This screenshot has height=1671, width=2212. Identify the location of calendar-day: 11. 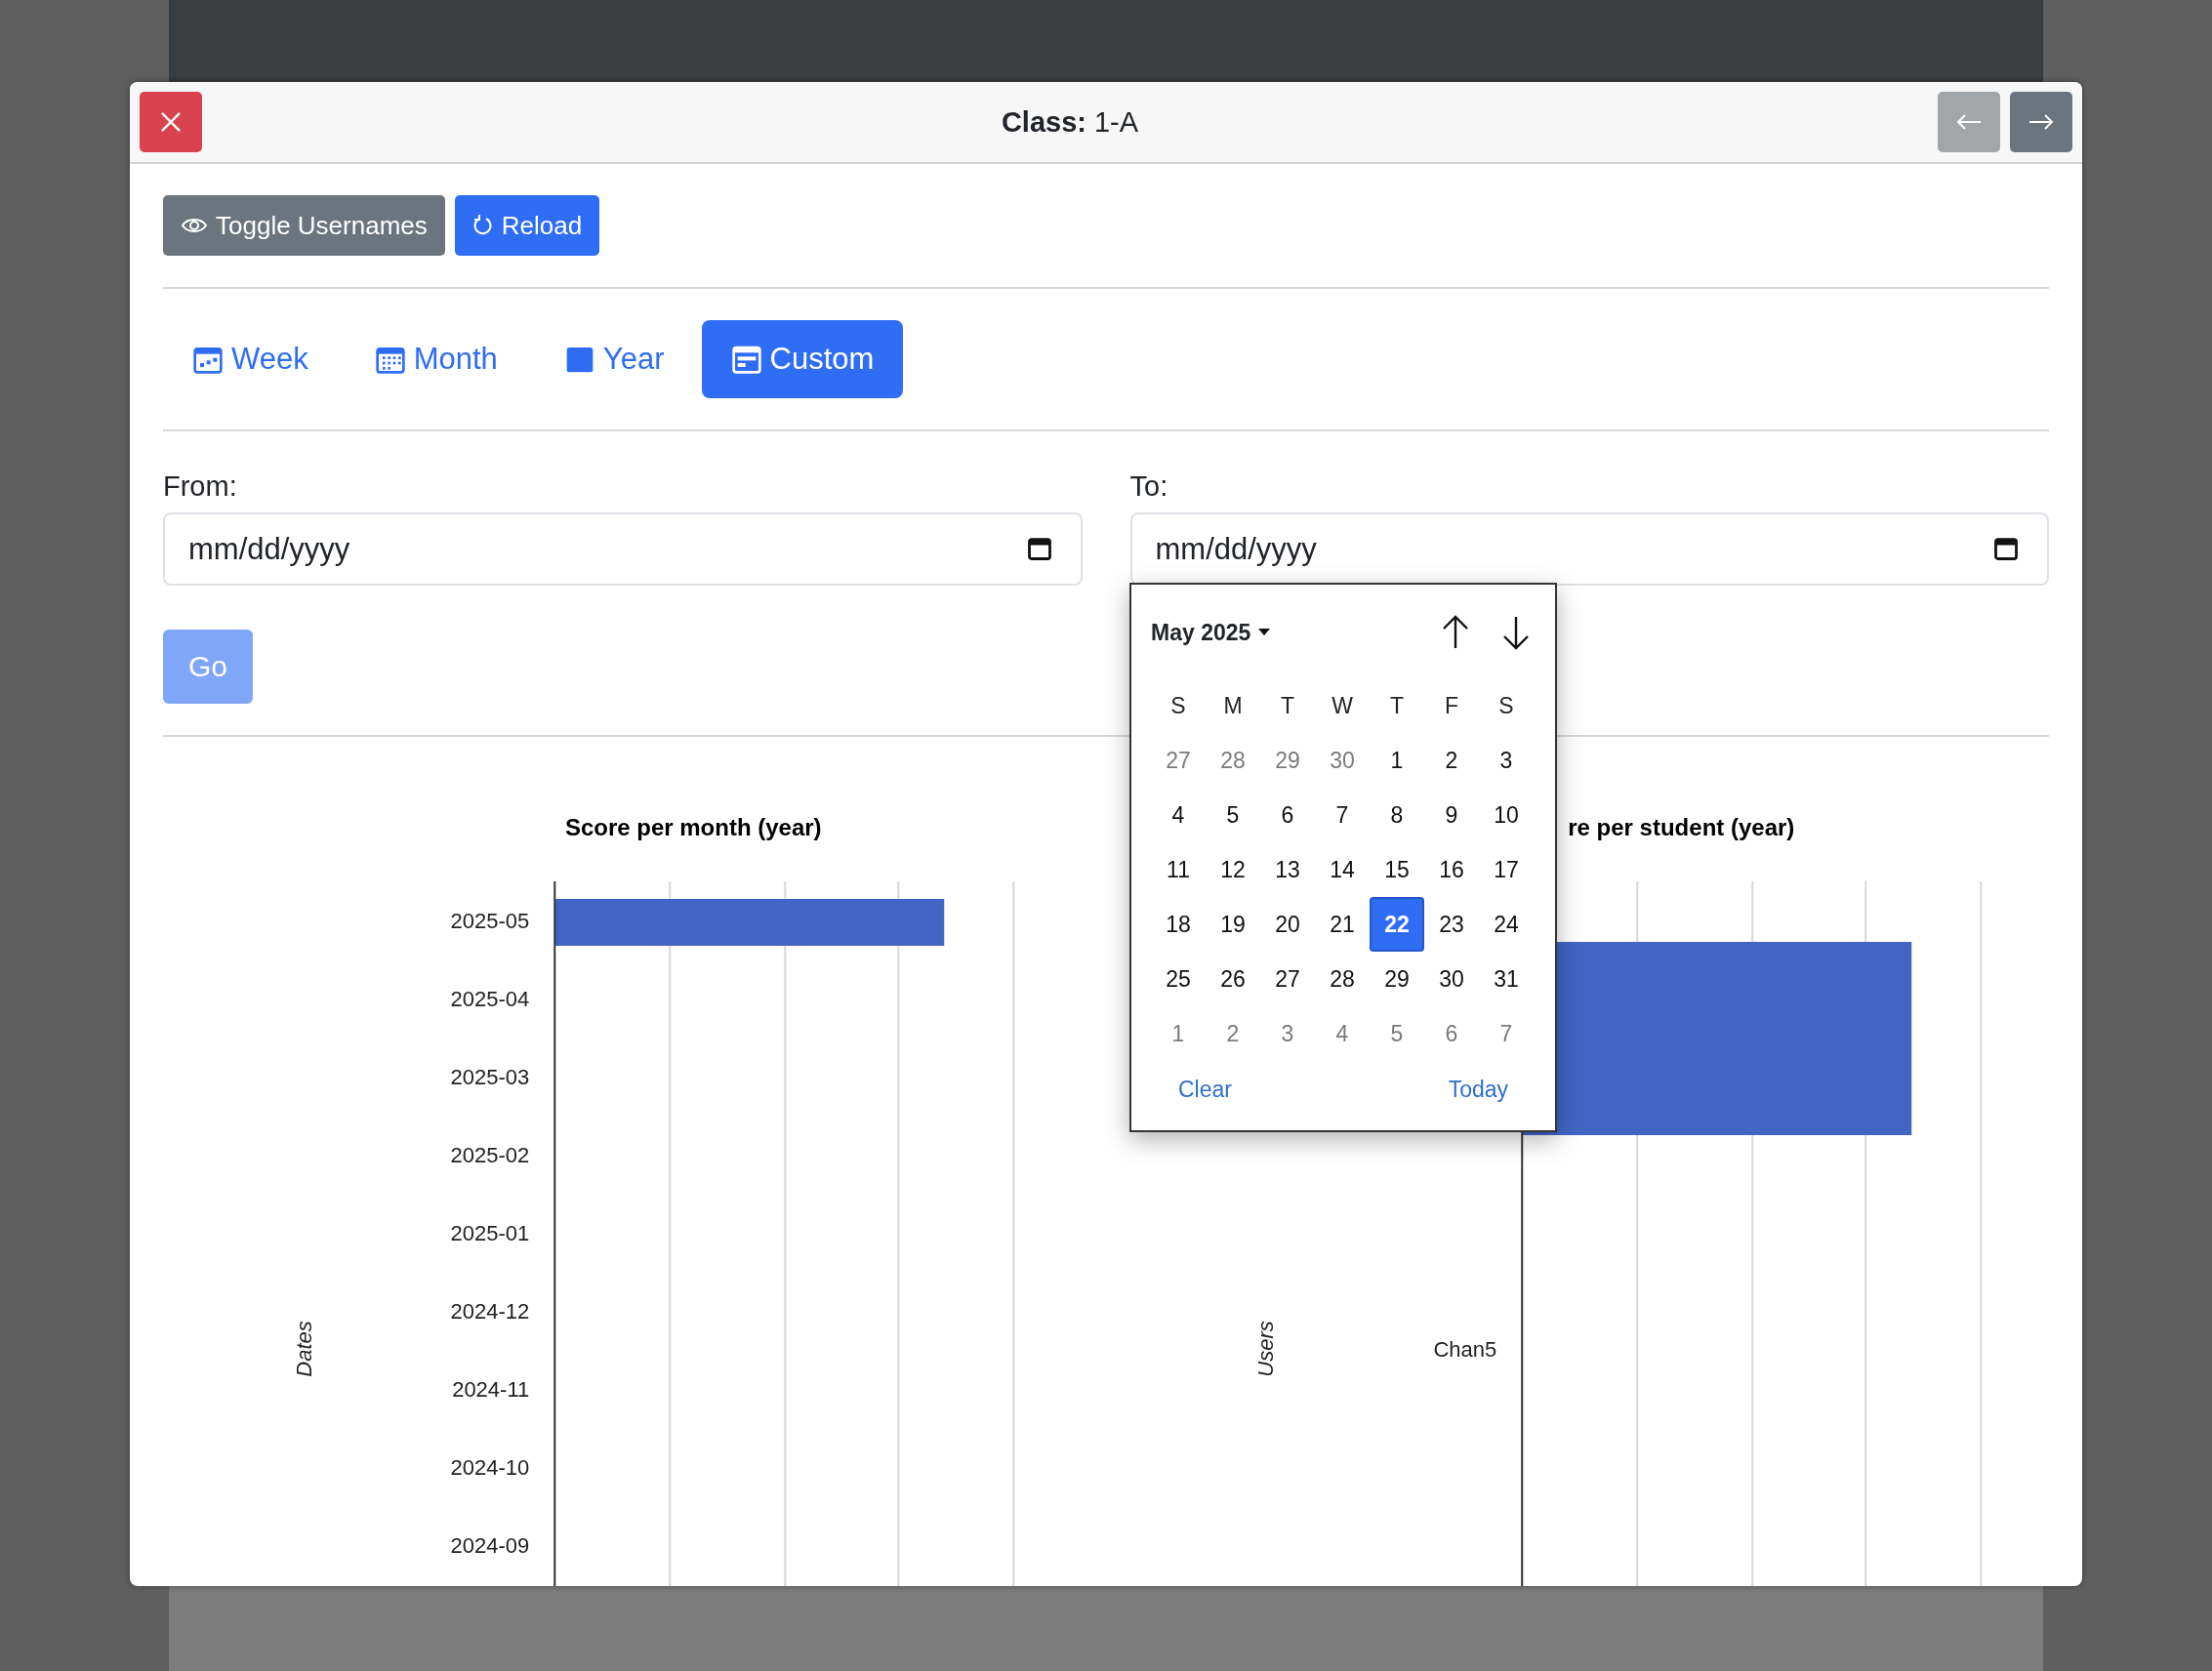
(1178, 869).